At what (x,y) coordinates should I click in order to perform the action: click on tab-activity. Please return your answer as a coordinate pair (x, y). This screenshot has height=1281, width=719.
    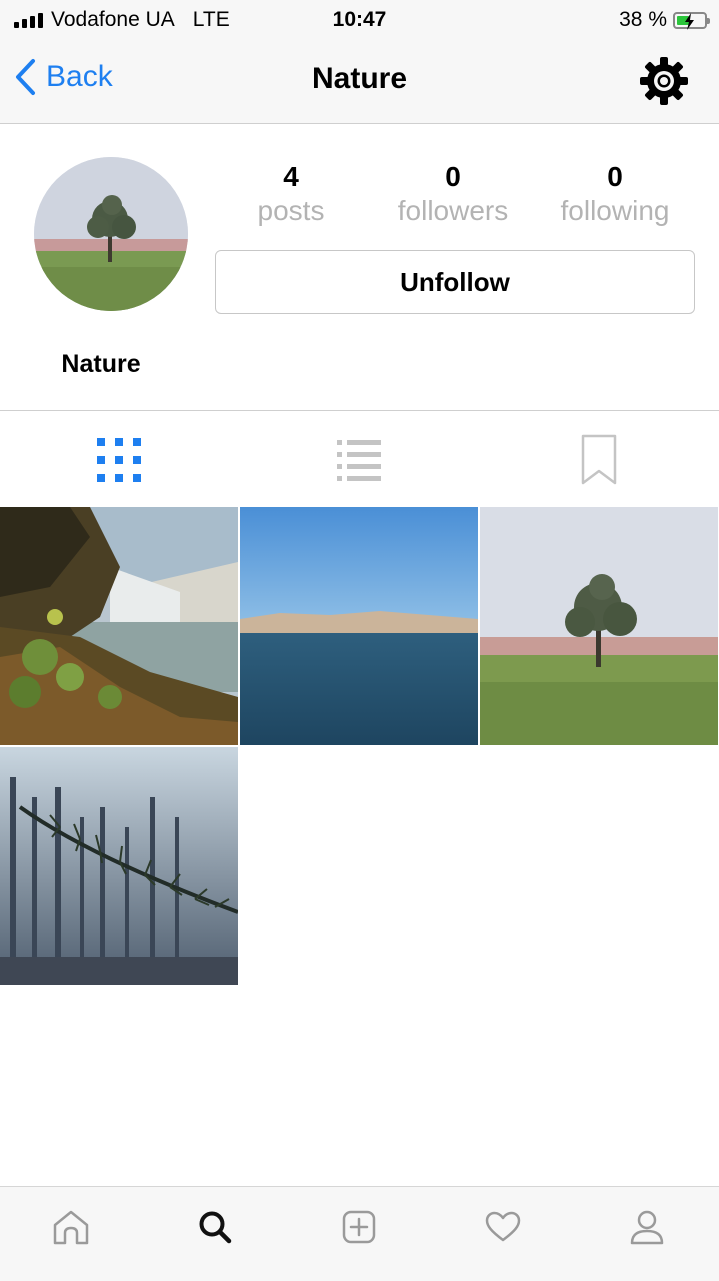
    Looking at the image, I should click on (503, 1227).